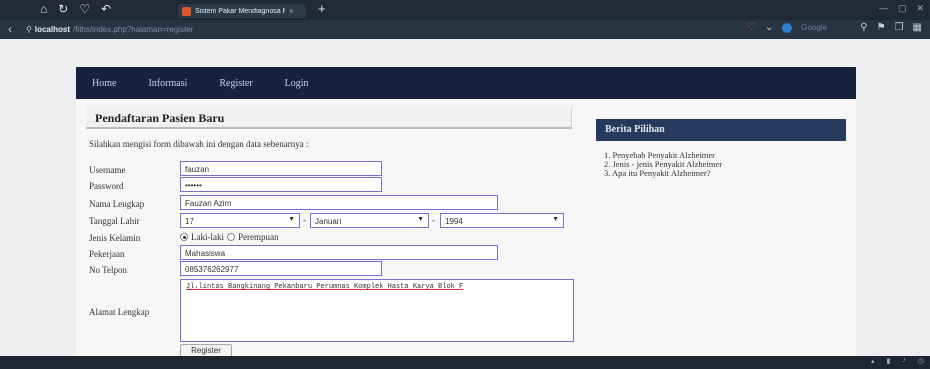  I want to click on browser-tab: Sistem Pakar Mendiagnosa P... ×, so click(242, 11).